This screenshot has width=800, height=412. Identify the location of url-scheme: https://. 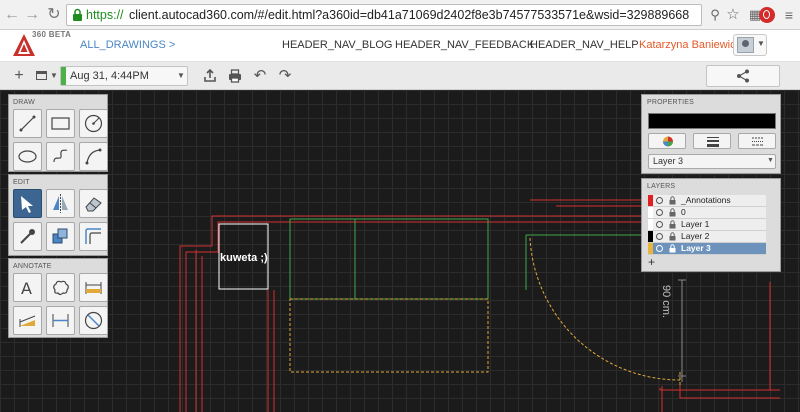
(105, 15).